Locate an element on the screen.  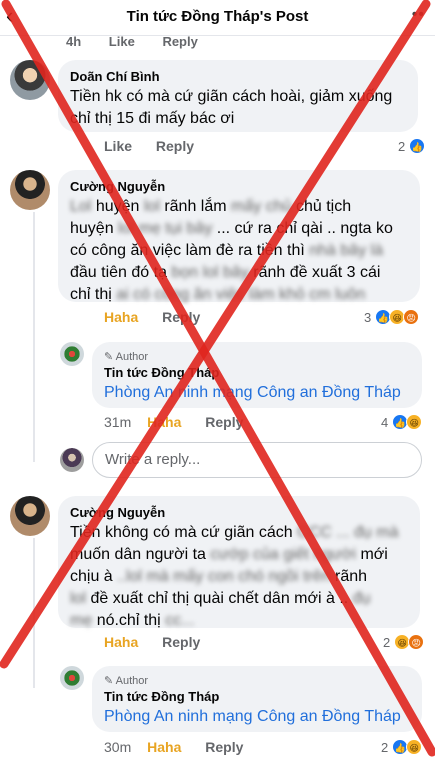
prev-reply-button: Reply is located at coordinates (179, 41).